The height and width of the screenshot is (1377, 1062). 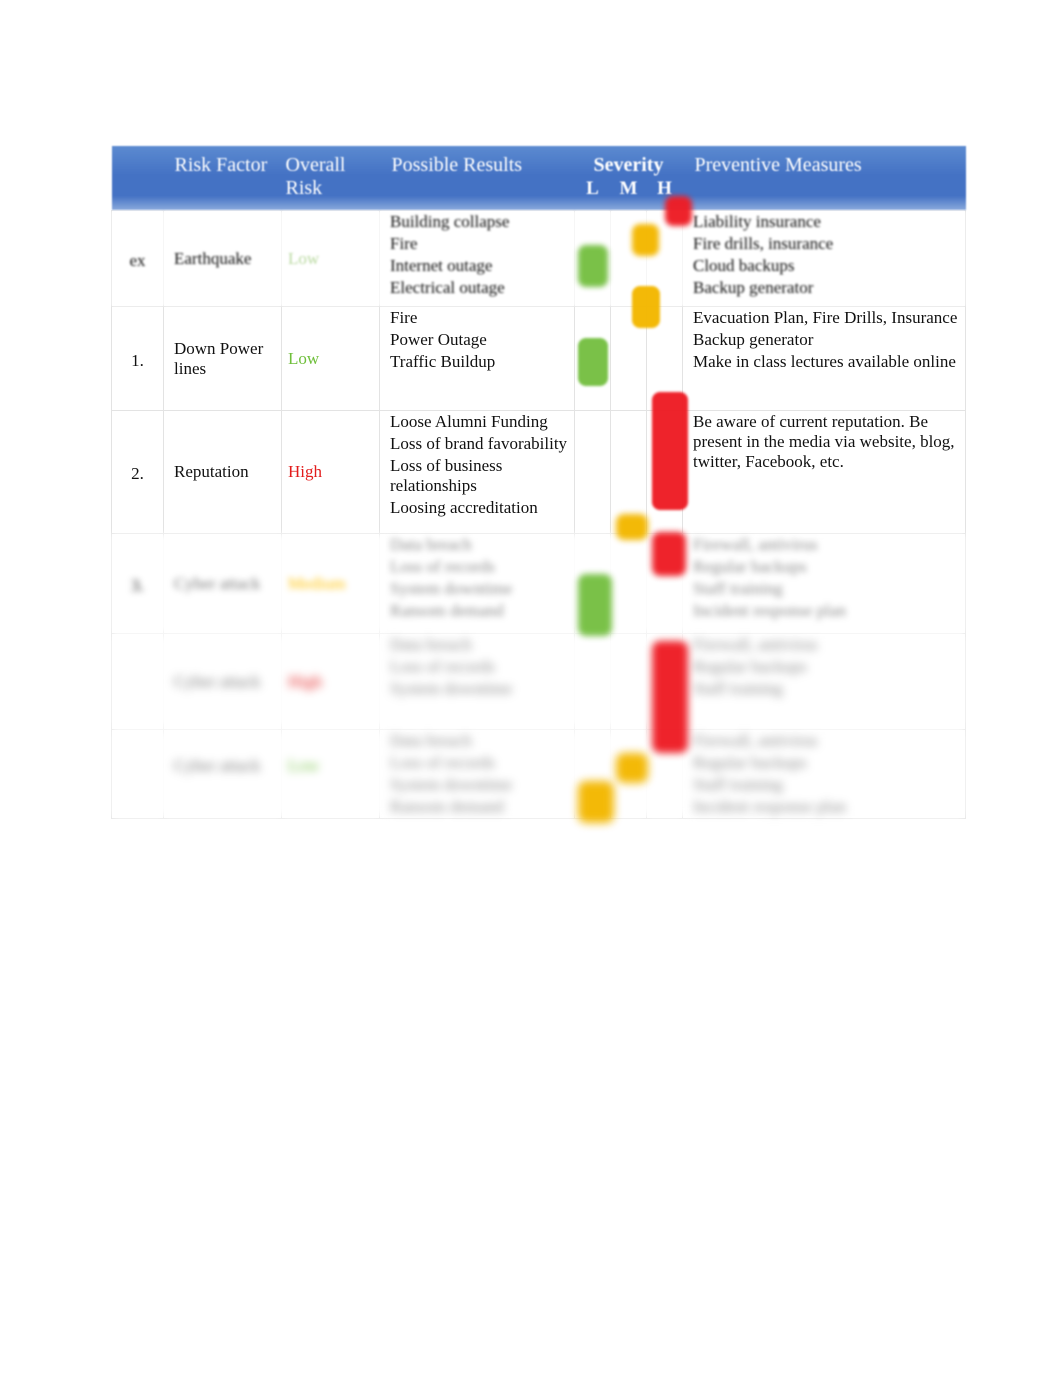 I want to click on header-severity-label: Severity, so click(x=628, y=165).